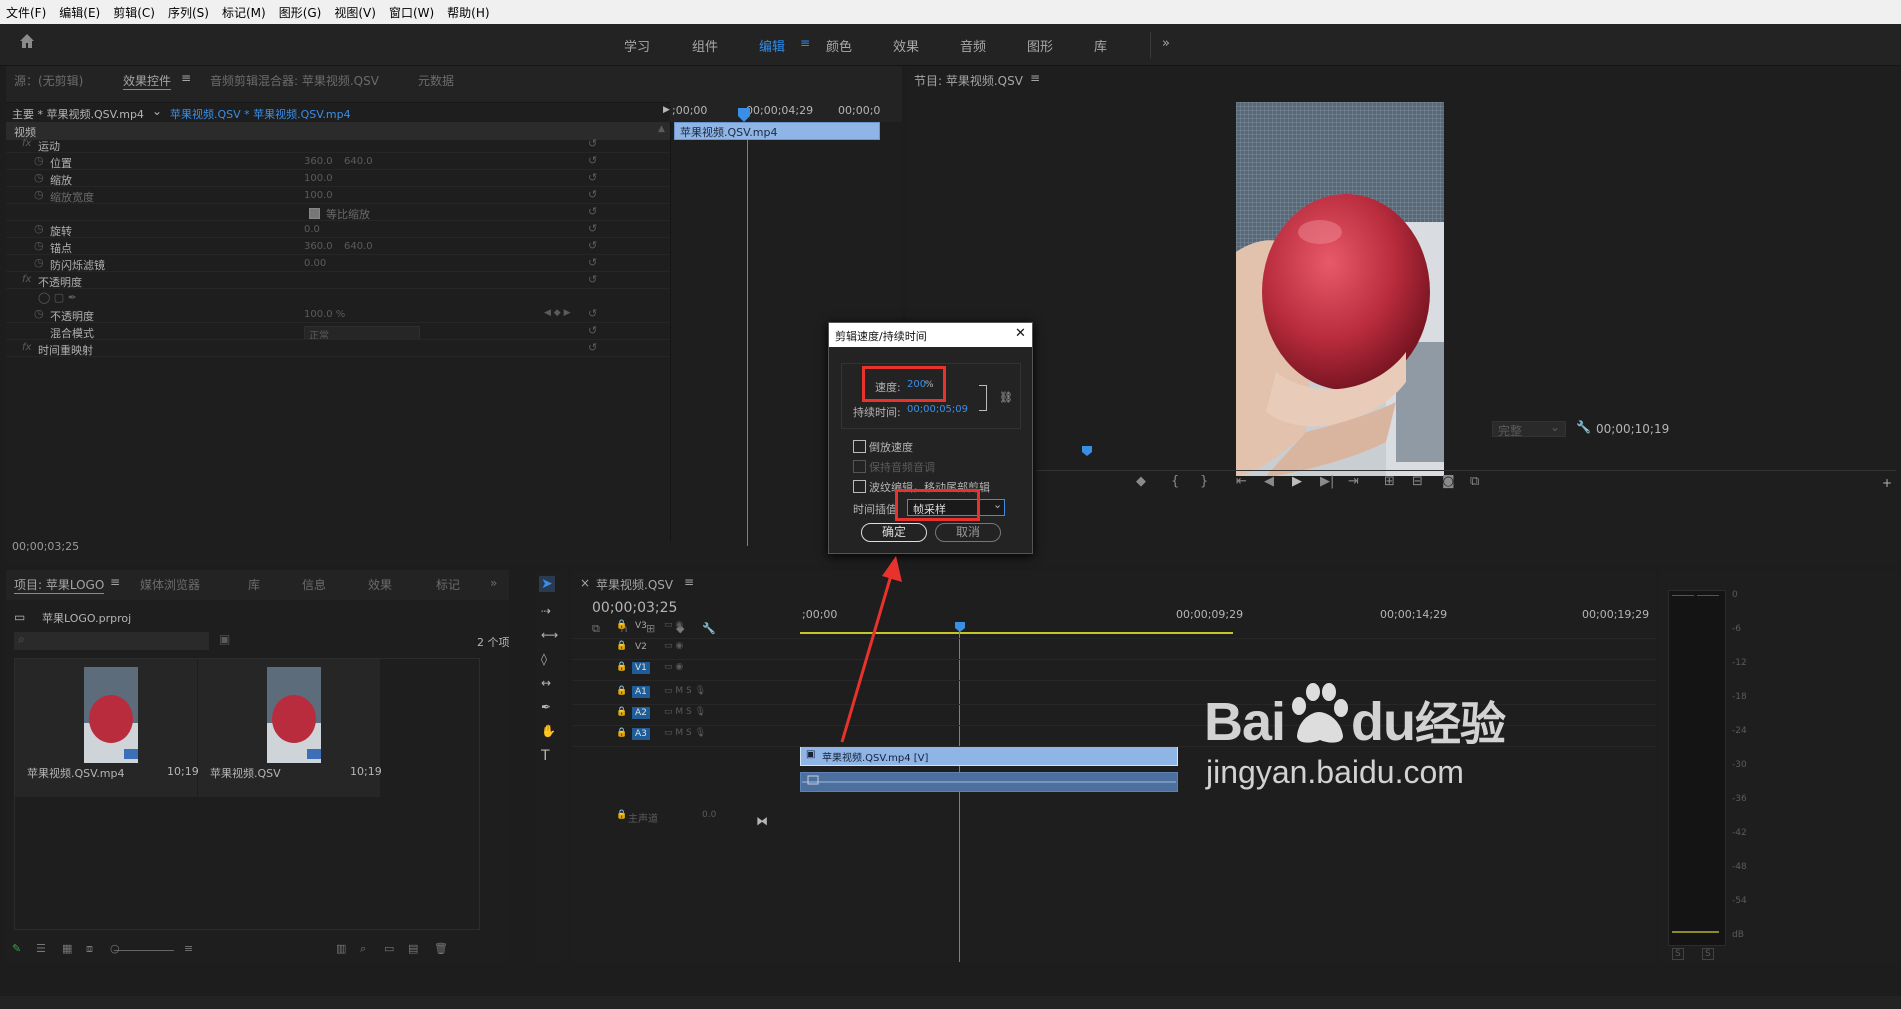 This screenshot has width=1901, height=1009. I want to click on home-icon, so click(27, 41).